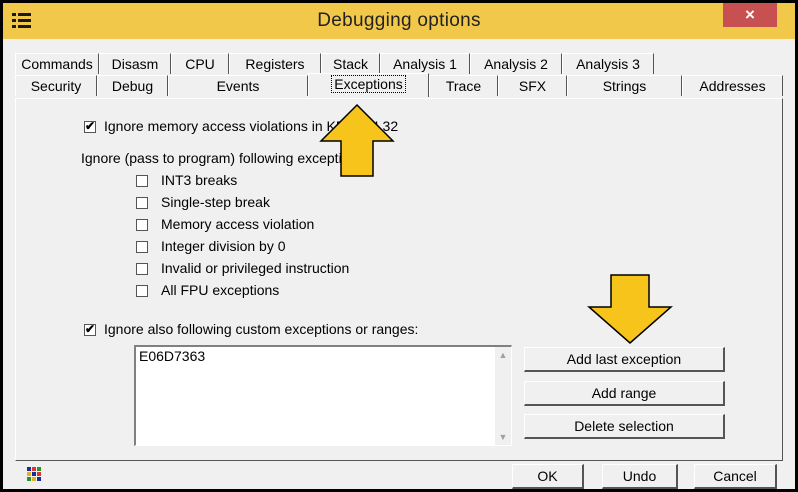 The width and height of the screenshot is (798, 492). I want to click on tab-exceptions-label: Exceptions, so click(368, 84).